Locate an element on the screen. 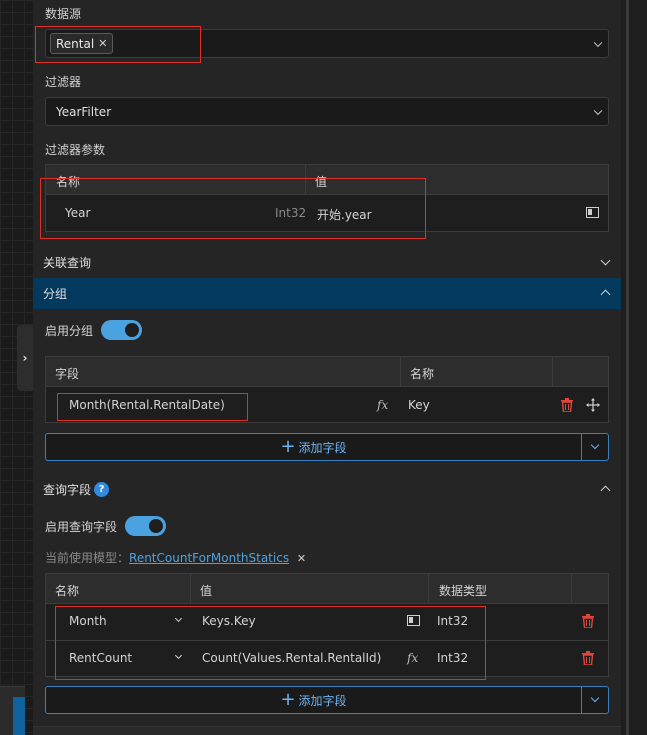 This screenshot has width=647, height=735. datasource-tag: Rental ✕ is located at coordinates (82, 43).